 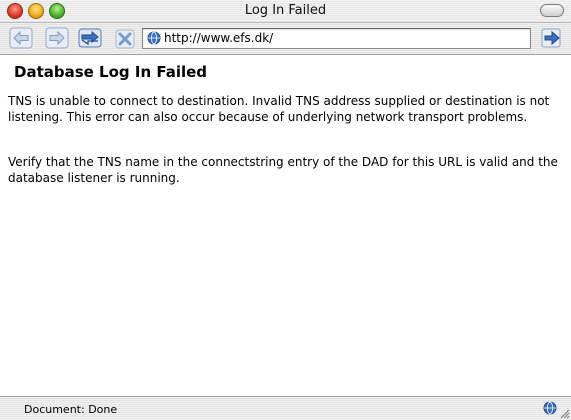 What do you see at coordinates (154, 38) in the screenshot?
I see `globe-icon` at bounding box center [154, 38].